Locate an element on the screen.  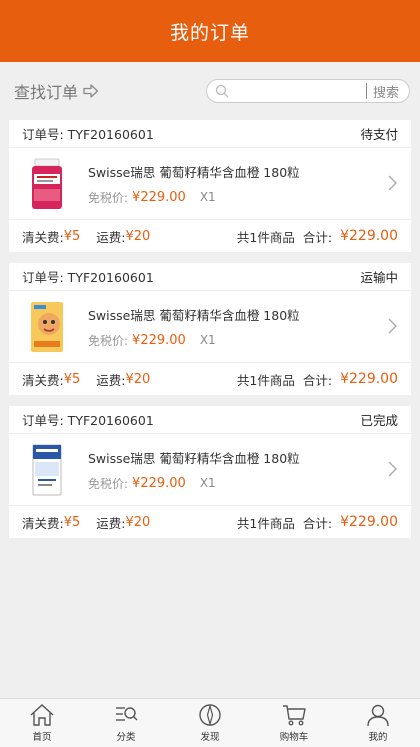
cart-icon is located at coordinates (294, 715).